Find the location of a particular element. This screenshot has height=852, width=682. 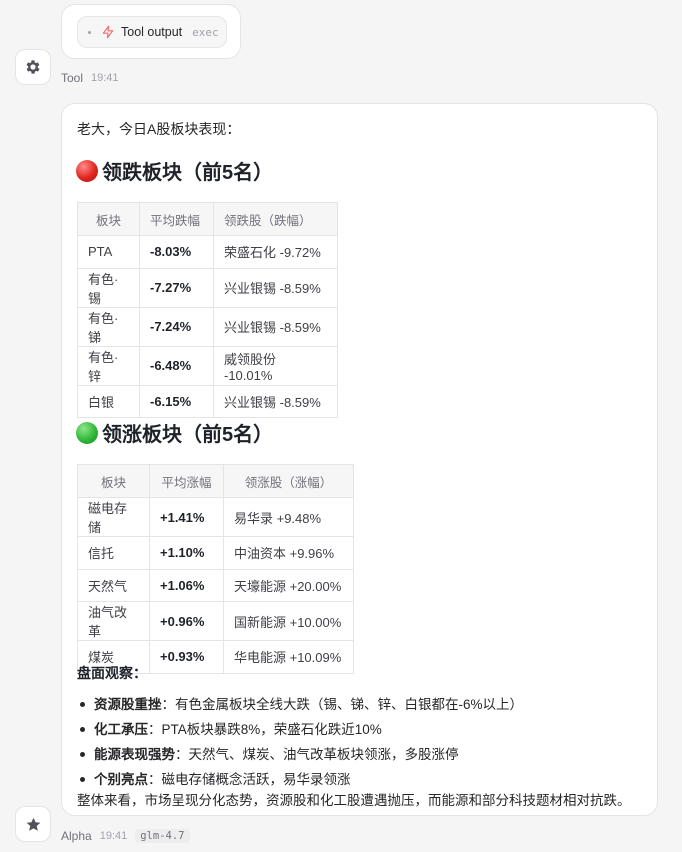

observation-label: 个别亮点 is located at coordinates (121, 779).